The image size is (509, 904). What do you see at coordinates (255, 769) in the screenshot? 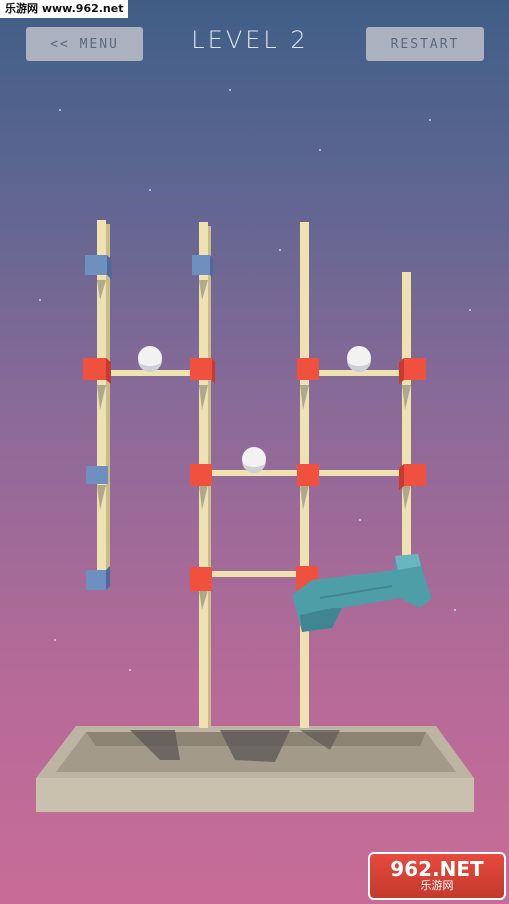
I see `base-tray` at bounding box center [255, 769].